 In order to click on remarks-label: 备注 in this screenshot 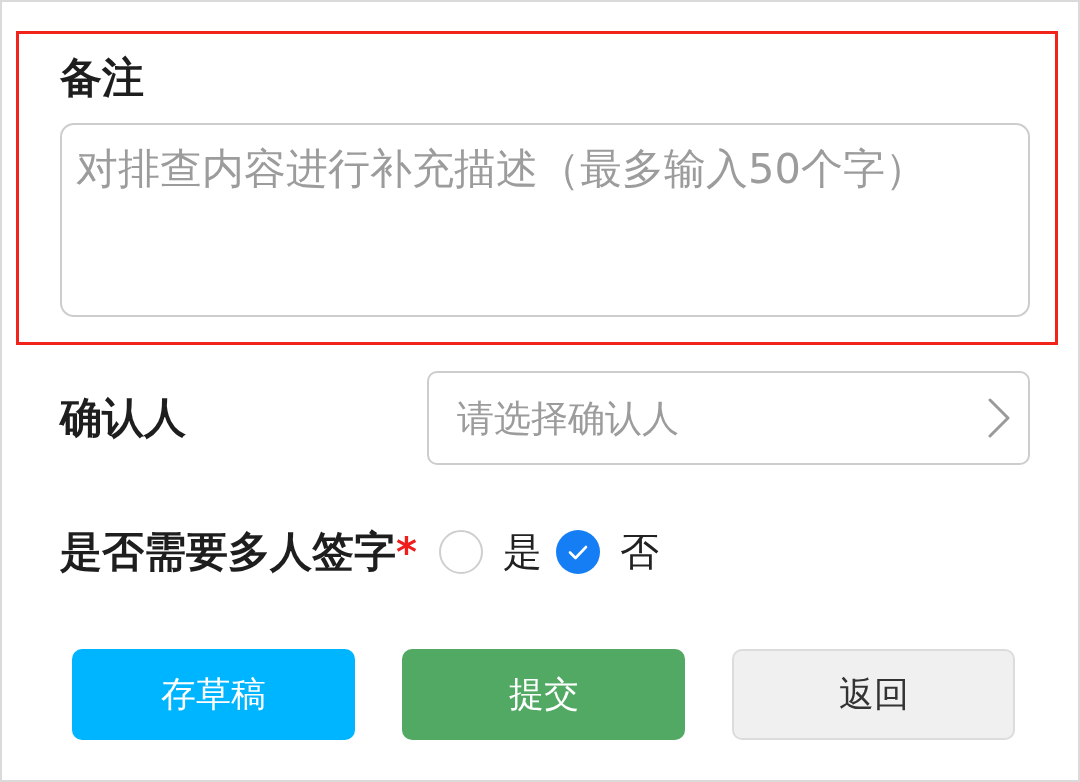, I will do `click(102, 78)`.